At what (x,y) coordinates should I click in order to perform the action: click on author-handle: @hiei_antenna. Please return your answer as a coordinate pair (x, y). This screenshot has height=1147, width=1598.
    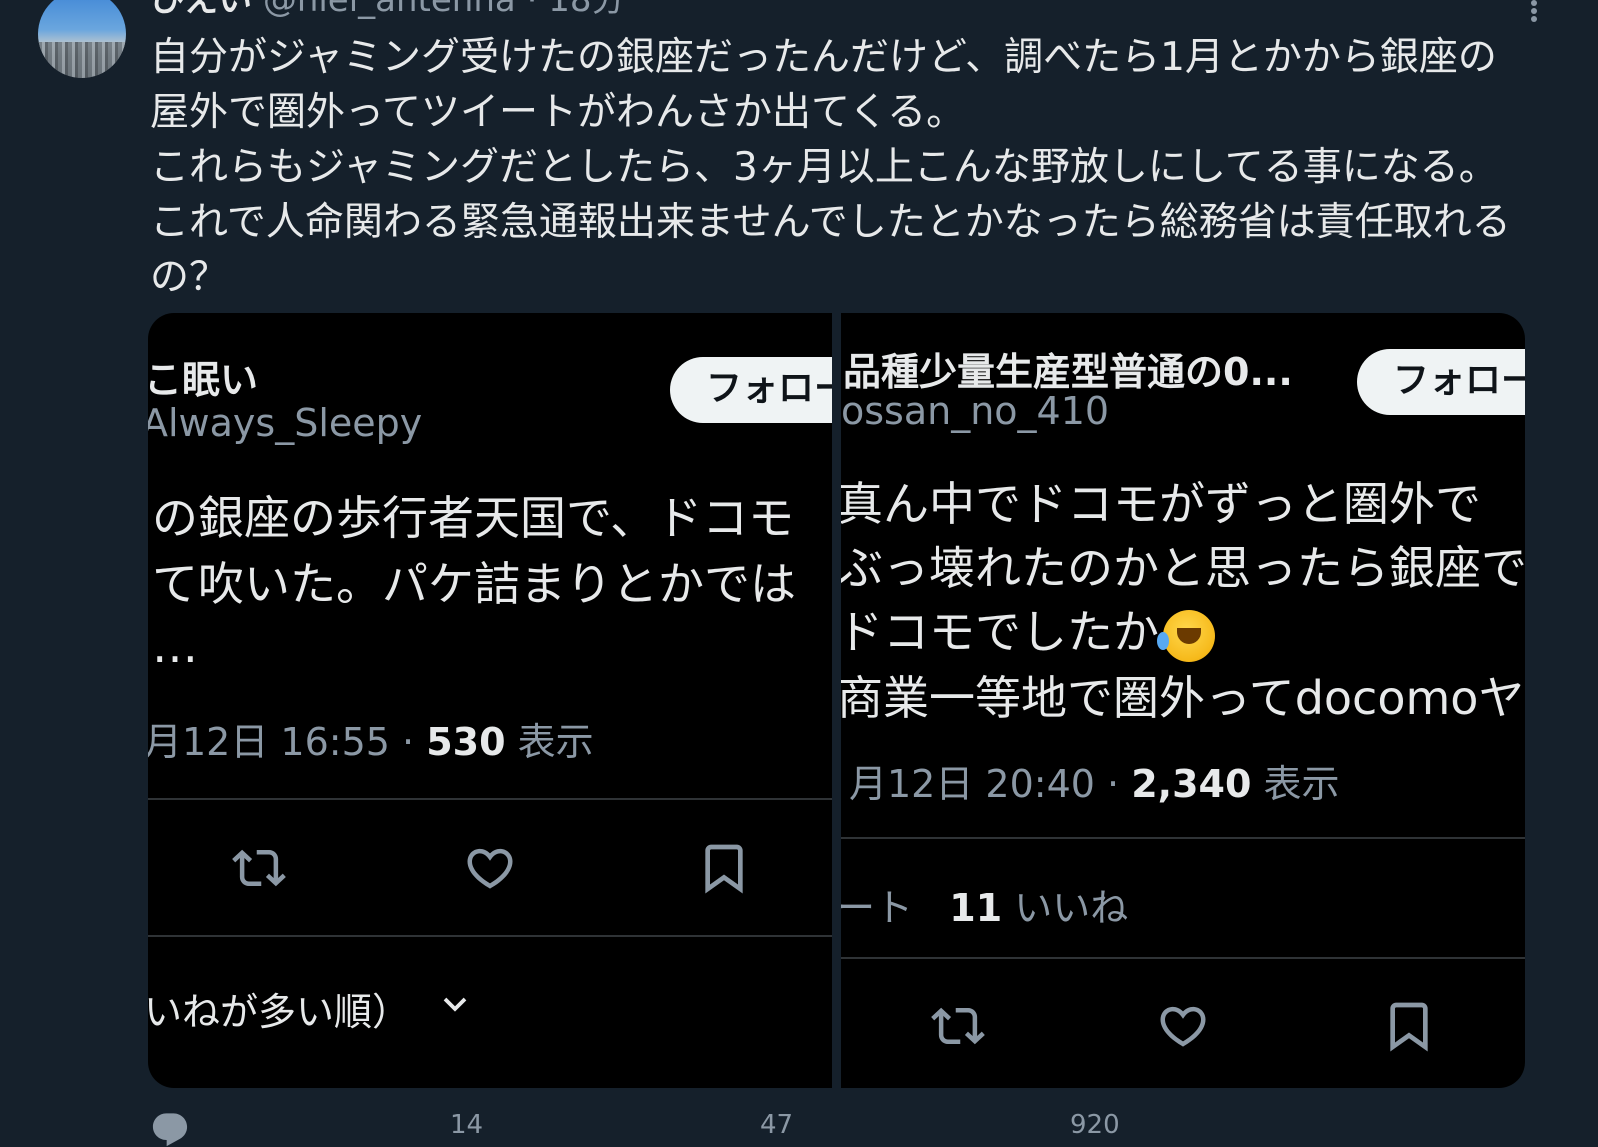
    Looking at the image, I should click on (389, 10).